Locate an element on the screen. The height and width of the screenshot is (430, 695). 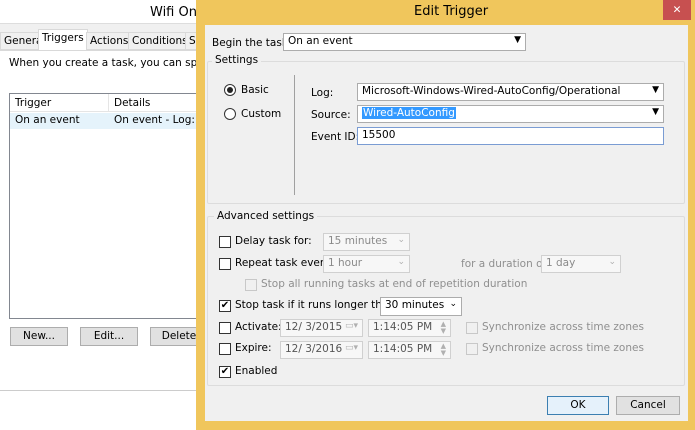
custom-radio is located at coordinates (230, 114).